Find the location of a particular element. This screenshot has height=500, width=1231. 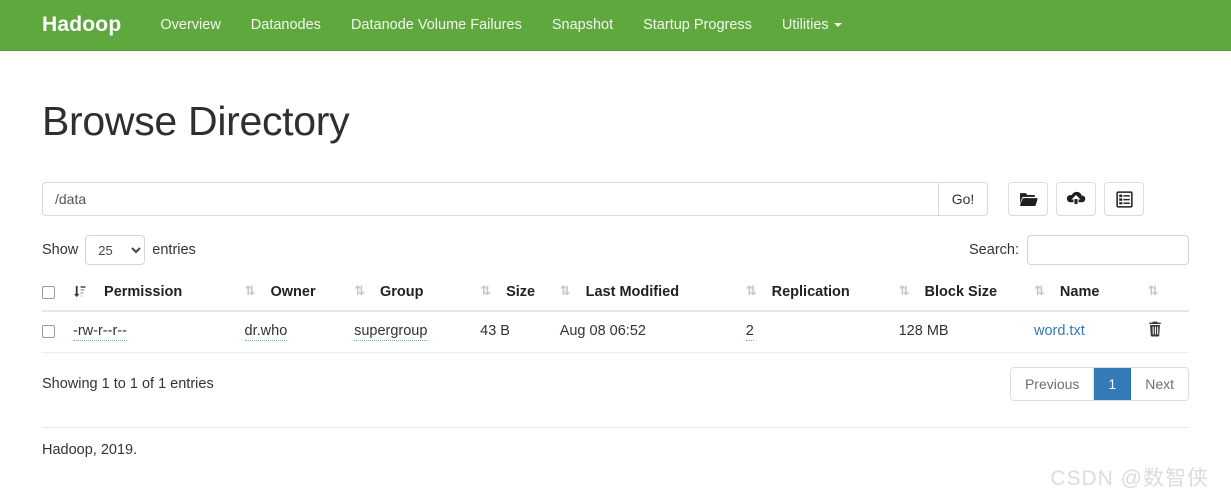

pagination-page-1: 1 is located at coordinates (1113, 384).